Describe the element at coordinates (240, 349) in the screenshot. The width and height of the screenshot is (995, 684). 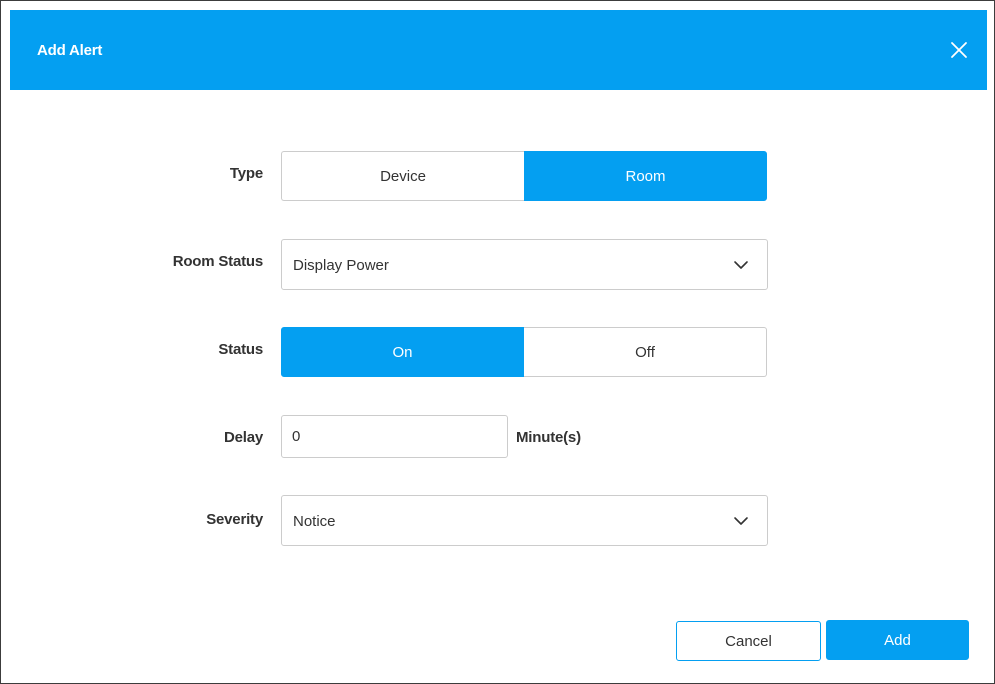
I see `status-label: Status` at that location.